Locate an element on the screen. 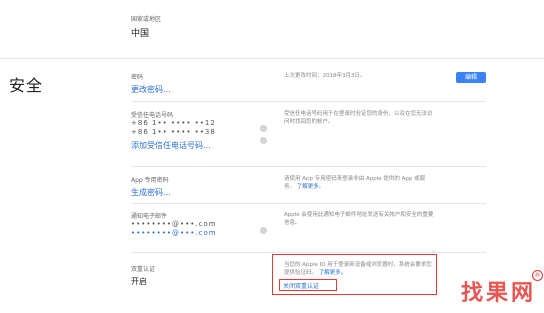 Image resolution: width=544 pixels, height=313 pixels. region-field: 国家或地区 中国 is located at coordinates (146, 26).